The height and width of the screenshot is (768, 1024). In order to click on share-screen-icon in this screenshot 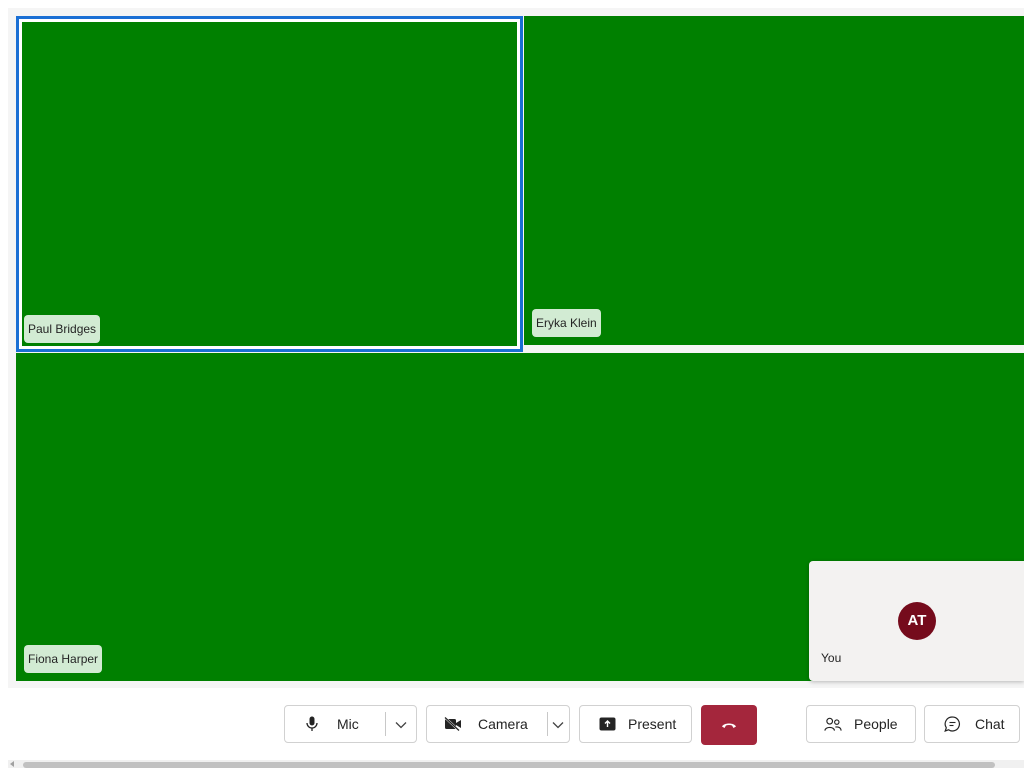, I will do `click(607, 724)`.